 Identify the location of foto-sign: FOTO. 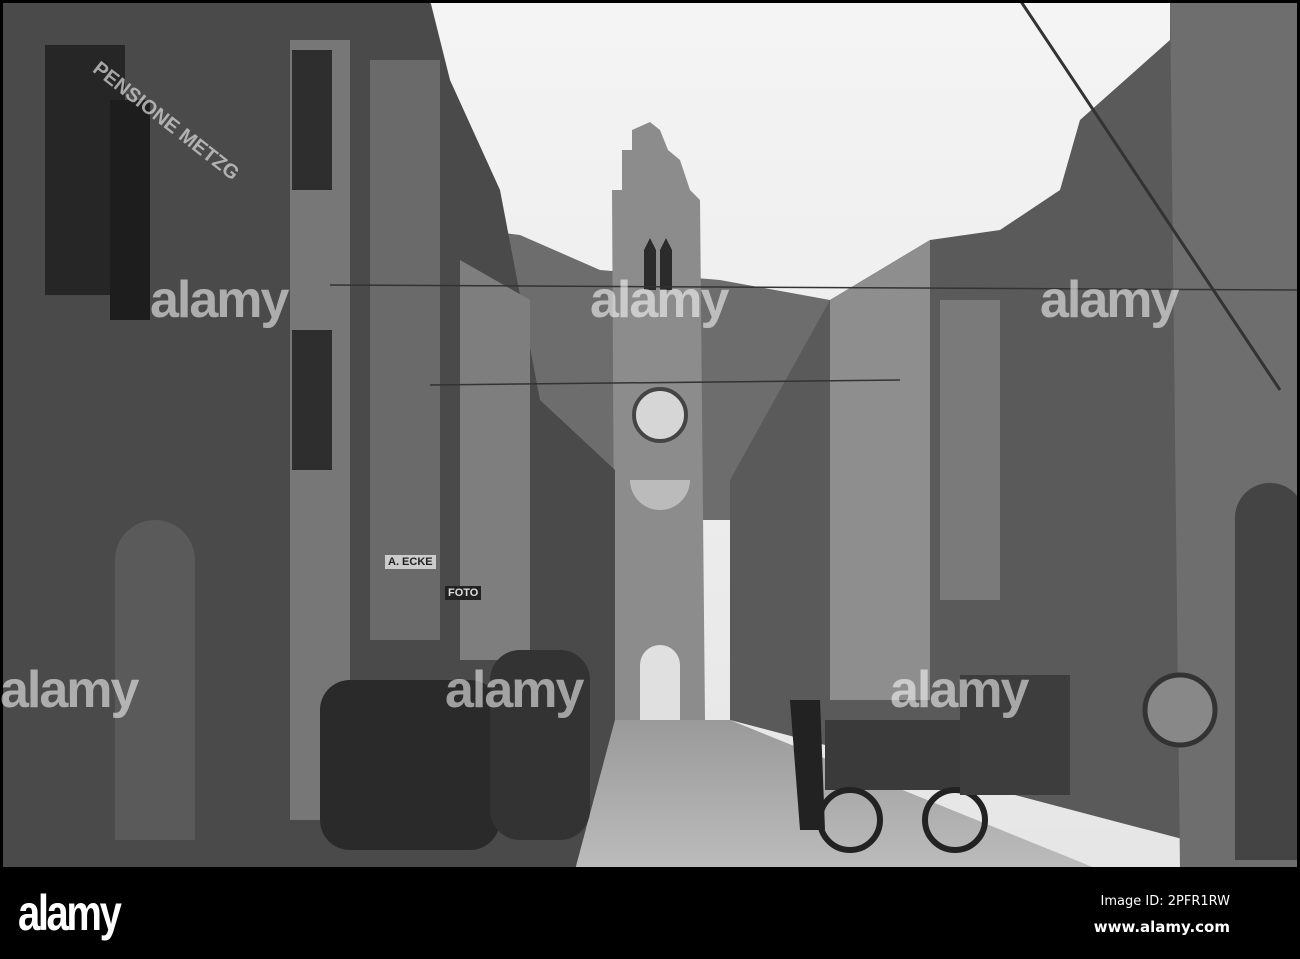
(463, 593).